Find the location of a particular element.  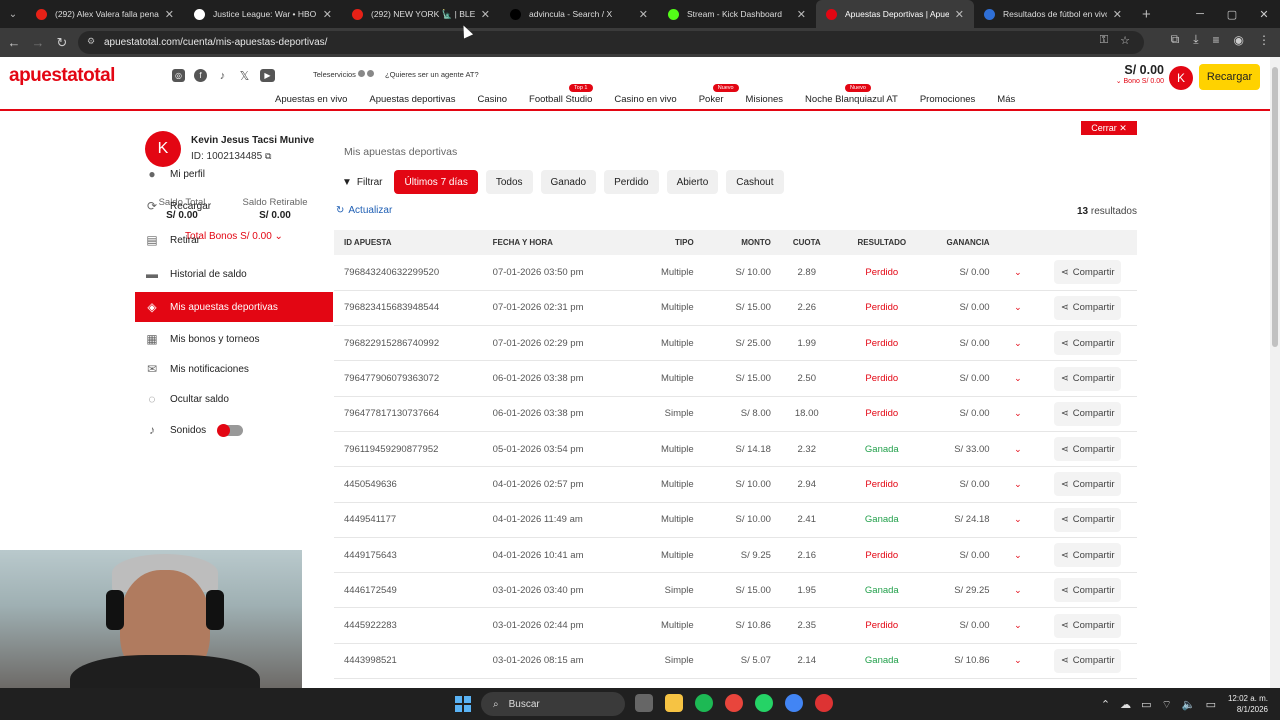

site-logo: apuestatotal is located at coordinates (62, 76).